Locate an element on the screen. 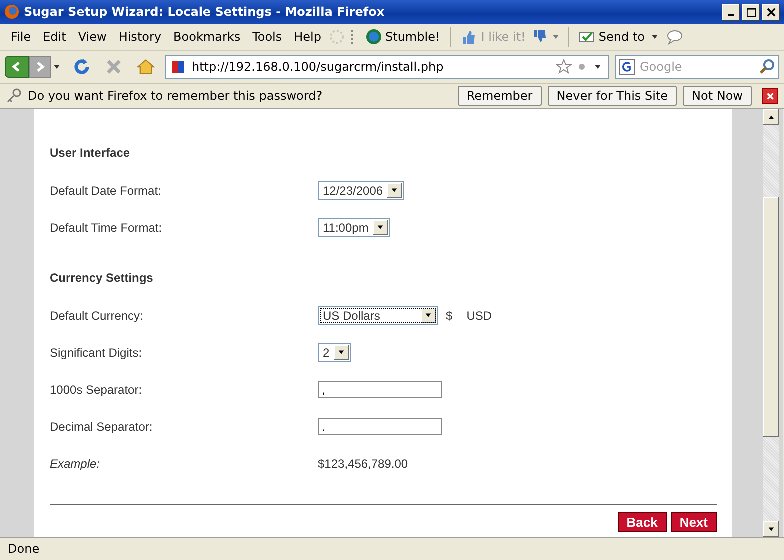 This screenshot has height=560, width=784. search-icon is located at coordinates (767, 67).